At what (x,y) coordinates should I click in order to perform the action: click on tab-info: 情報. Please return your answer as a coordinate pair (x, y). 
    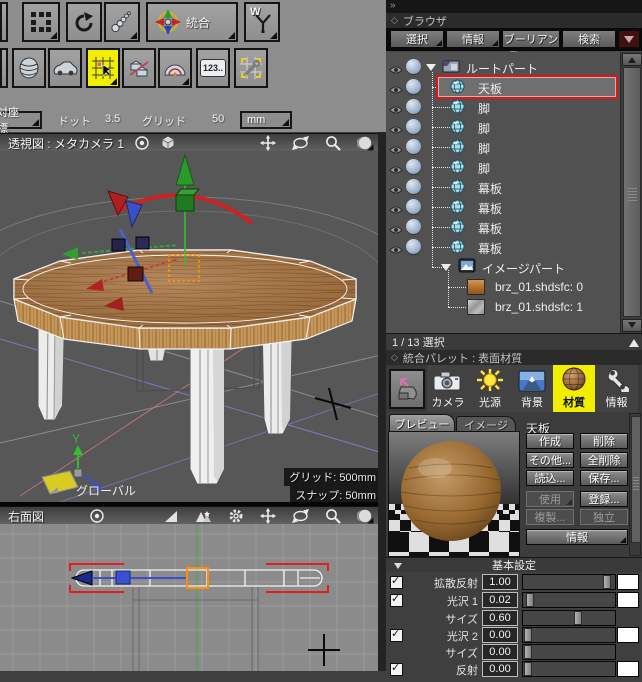
    Looking at the image, I should click on (473, 39).